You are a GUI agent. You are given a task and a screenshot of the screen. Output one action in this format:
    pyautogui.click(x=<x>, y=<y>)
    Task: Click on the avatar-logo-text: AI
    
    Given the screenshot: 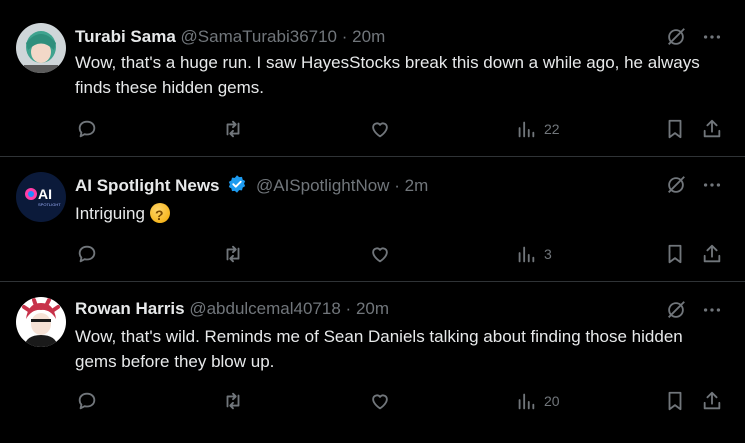 What is the action you would take?
    pyautogui.click(x=45, y=194)
    